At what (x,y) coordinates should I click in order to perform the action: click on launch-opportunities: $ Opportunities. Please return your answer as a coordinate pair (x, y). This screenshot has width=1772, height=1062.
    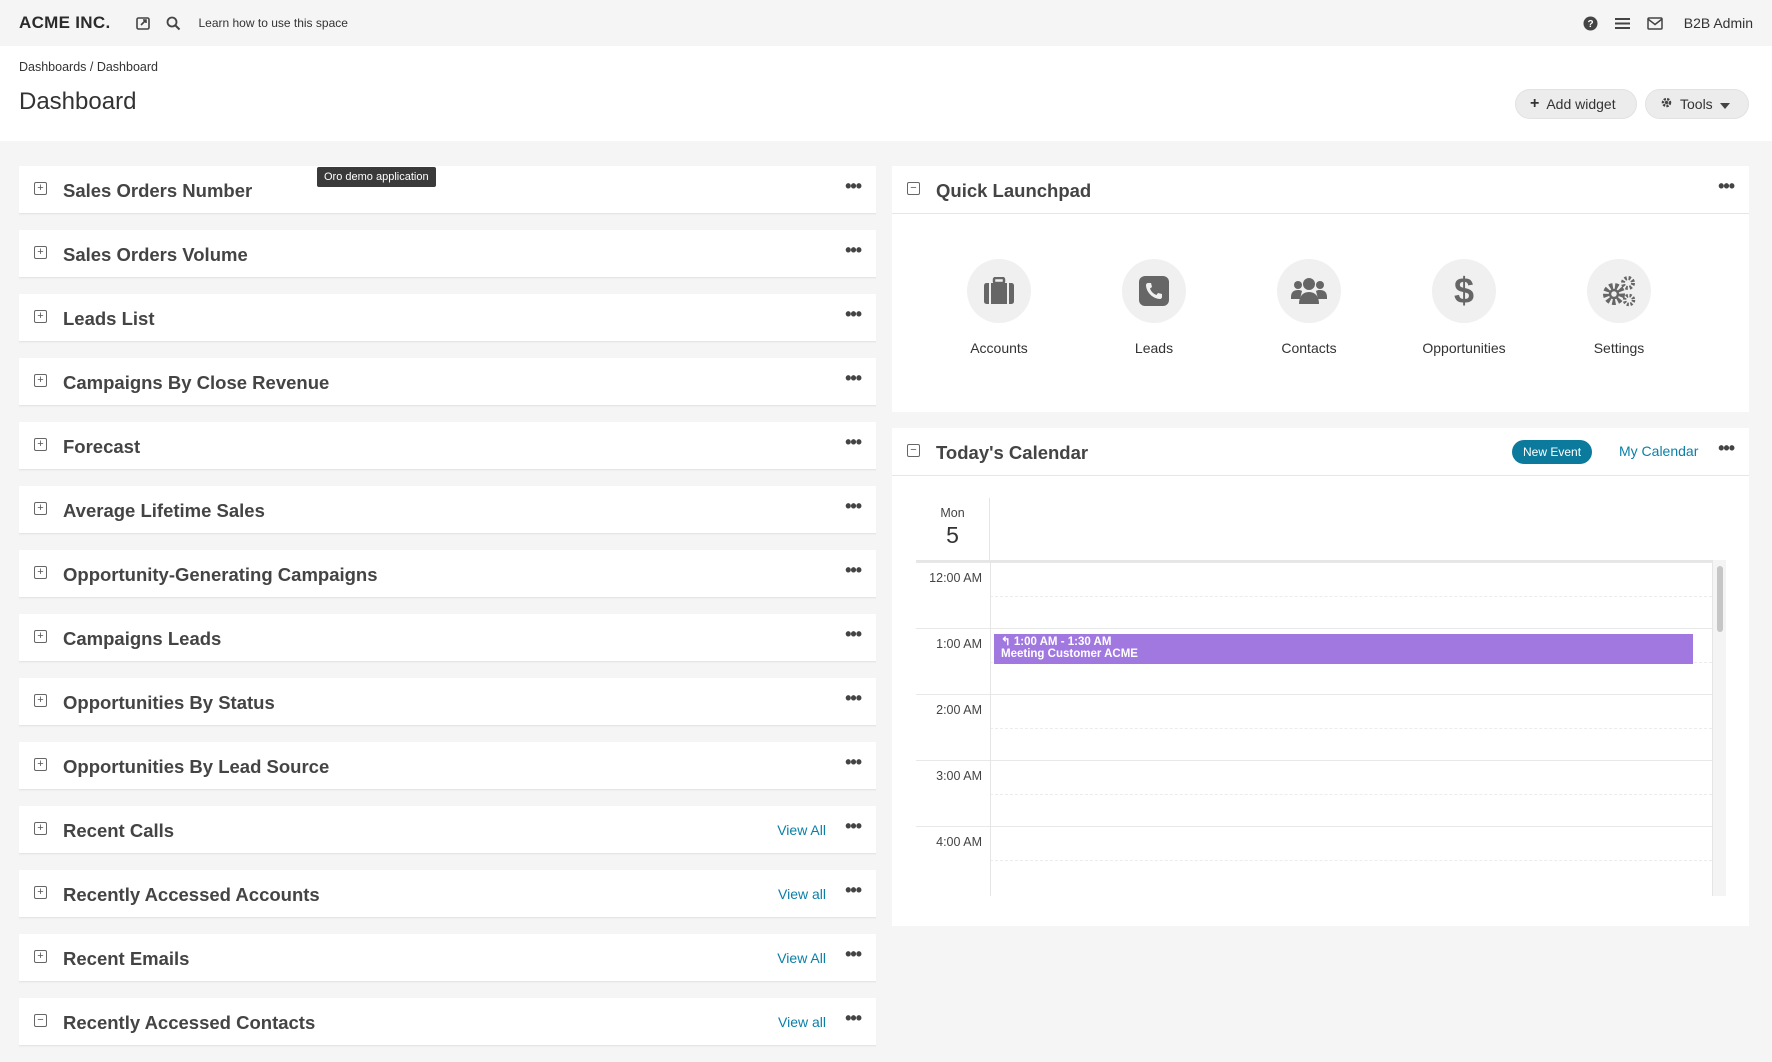
    Looking at the image, I should click on (1464, 307).